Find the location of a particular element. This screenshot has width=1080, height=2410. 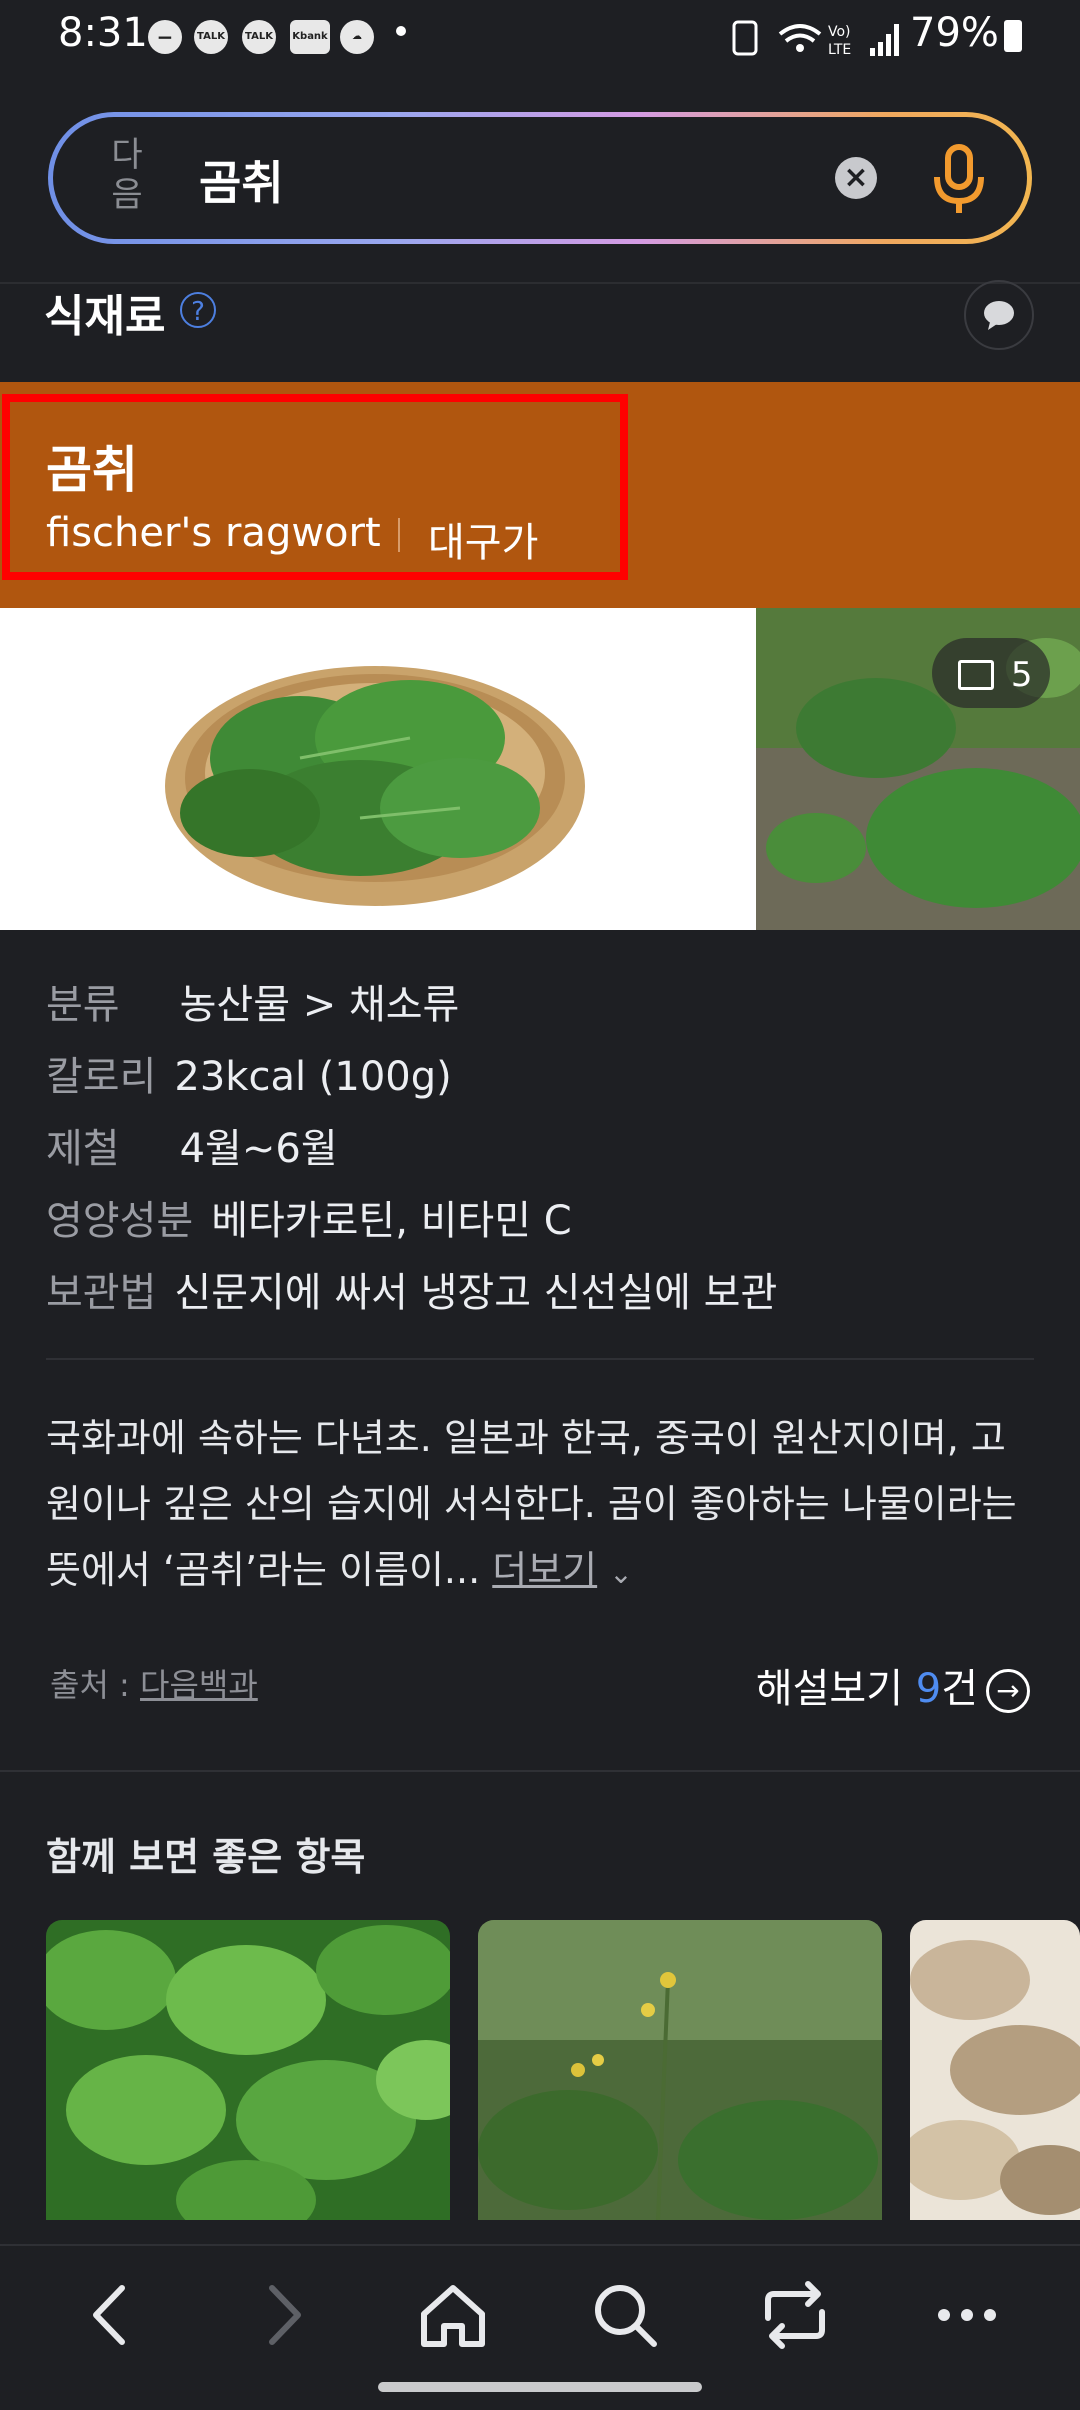

gesture-bar is located at coordinates (540, 2387).